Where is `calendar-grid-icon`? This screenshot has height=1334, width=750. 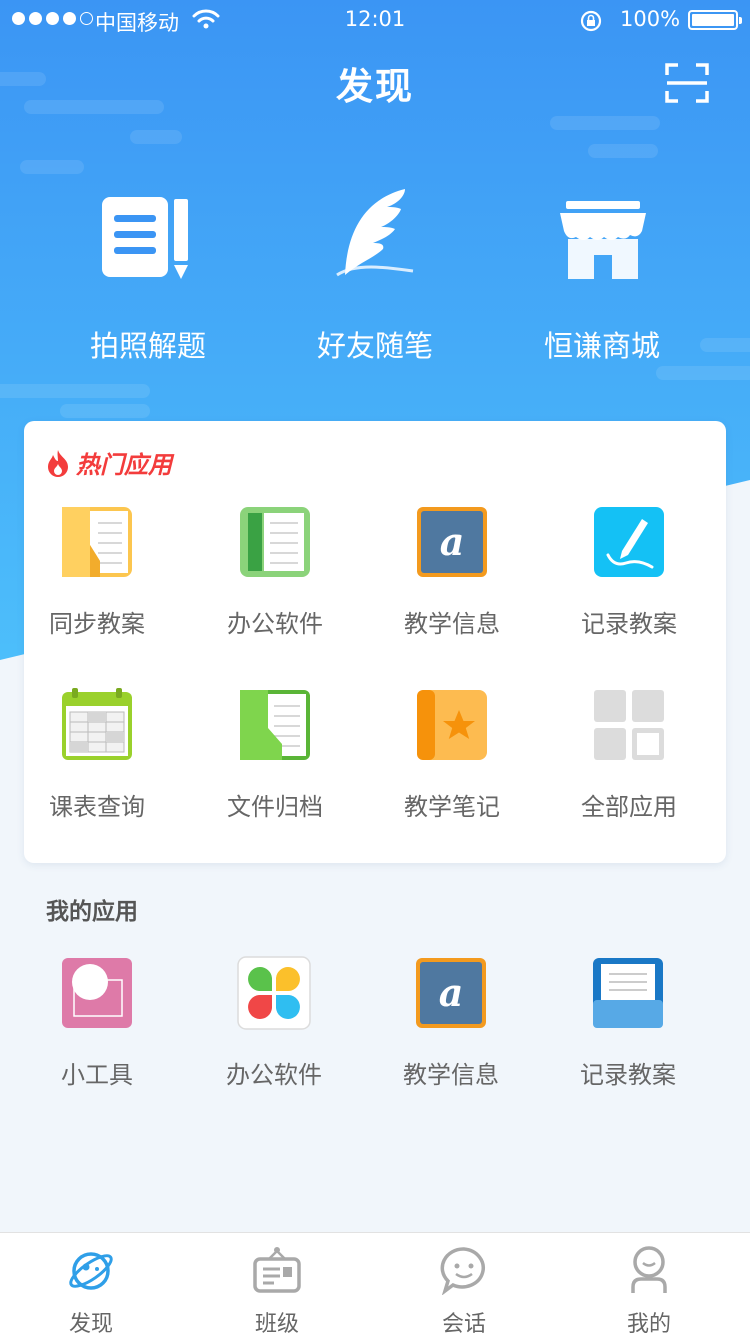
calendar-grid-icon is located at coordinates (97, 724).